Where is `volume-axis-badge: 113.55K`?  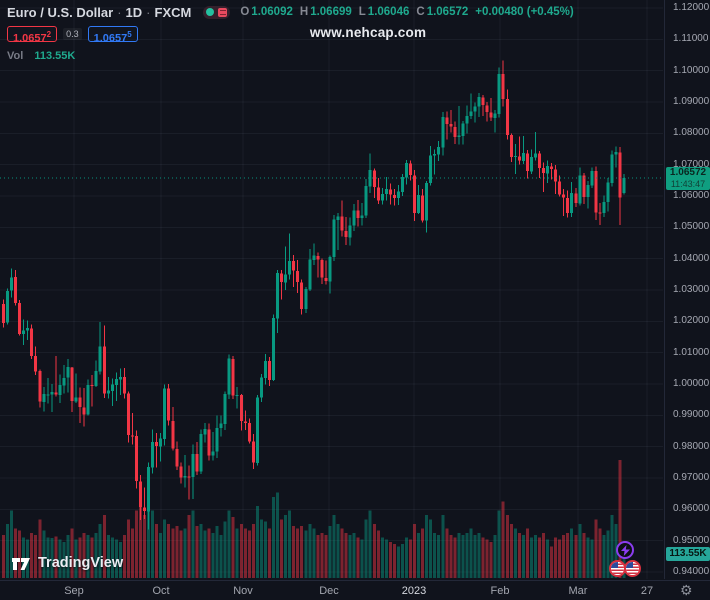 volume-axis-badge: 113.55K is located at coordinates (688, 553).